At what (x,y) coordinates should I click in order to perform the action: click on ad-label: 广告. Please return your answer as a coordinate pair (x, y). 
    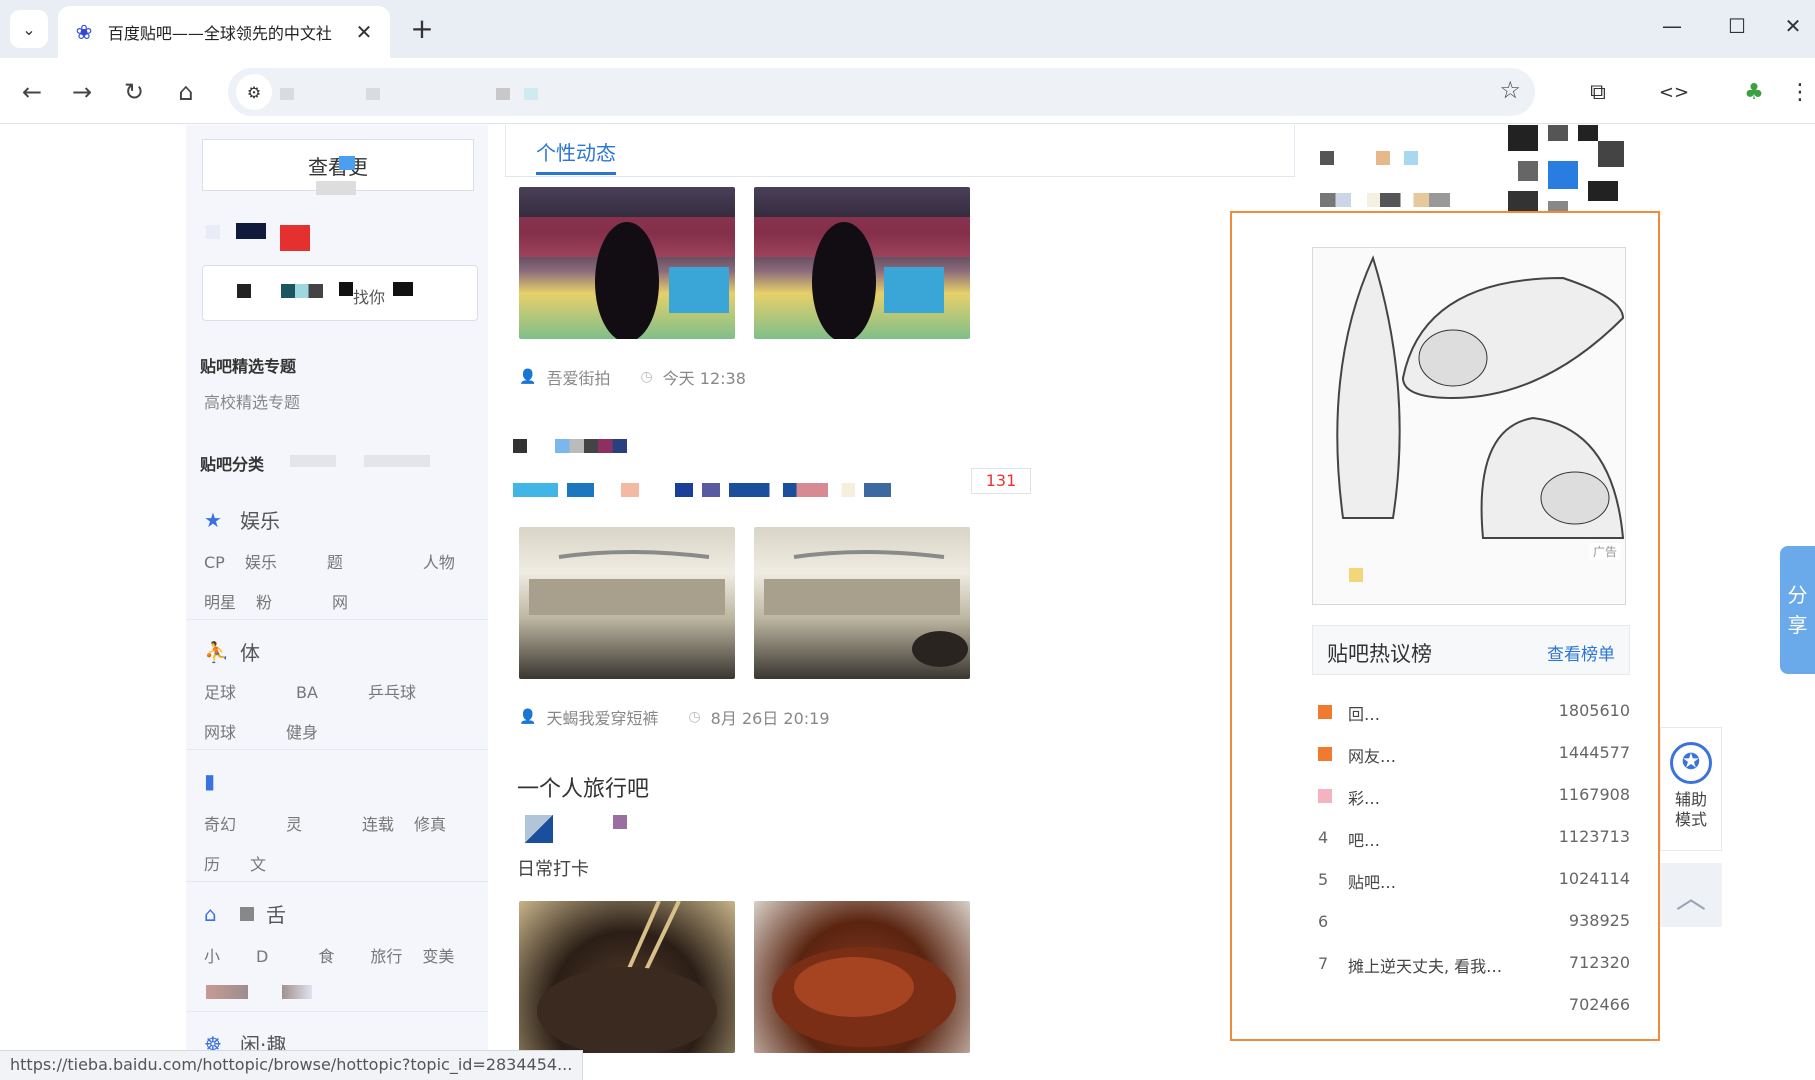
    Looking at the image, I should click on (1604, 551).